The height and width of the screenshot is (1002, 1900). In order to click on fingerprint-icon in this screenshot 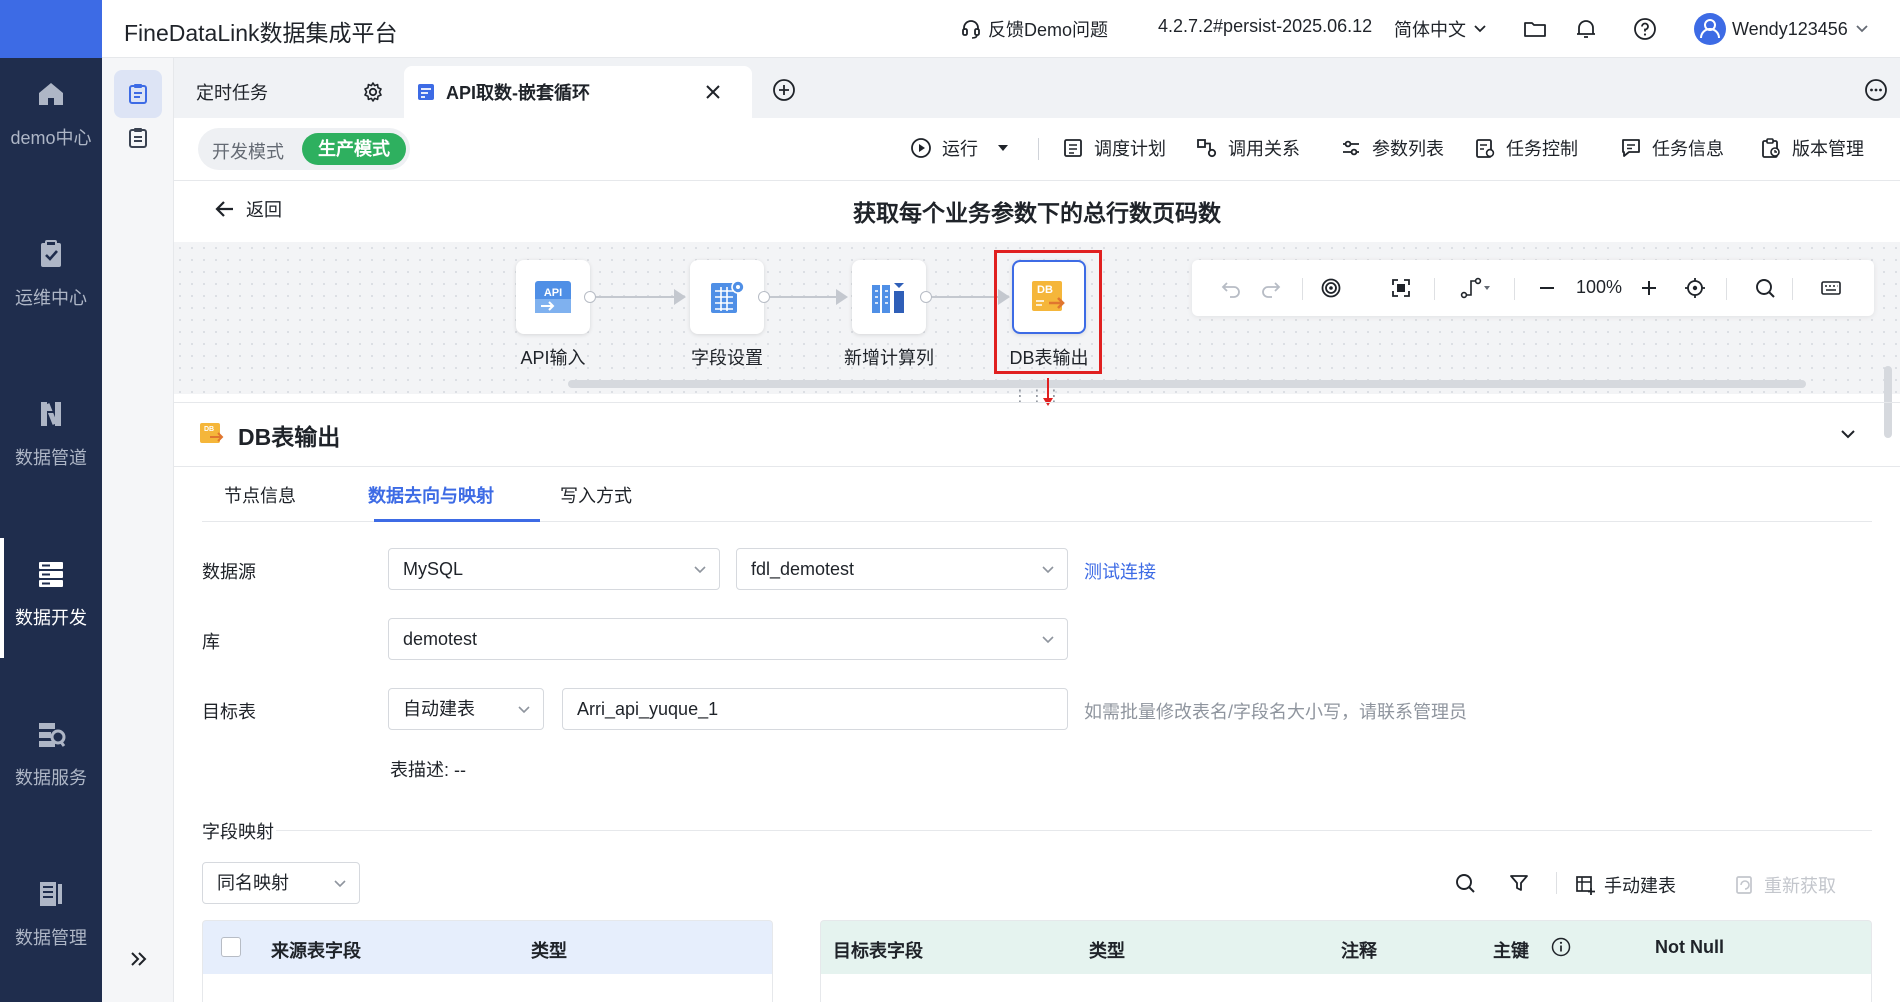, I will do `click(1331, 288)`.